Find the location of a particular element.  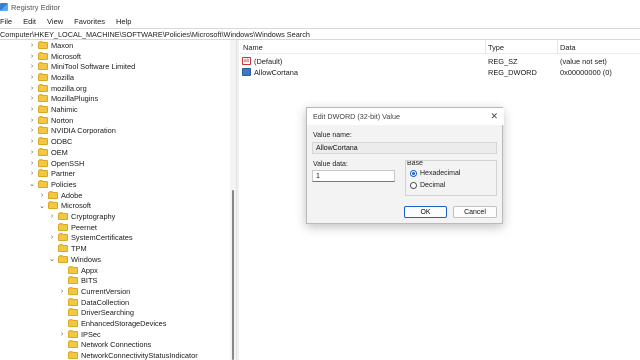

pane-splitter is located at coordinates (237, 200).